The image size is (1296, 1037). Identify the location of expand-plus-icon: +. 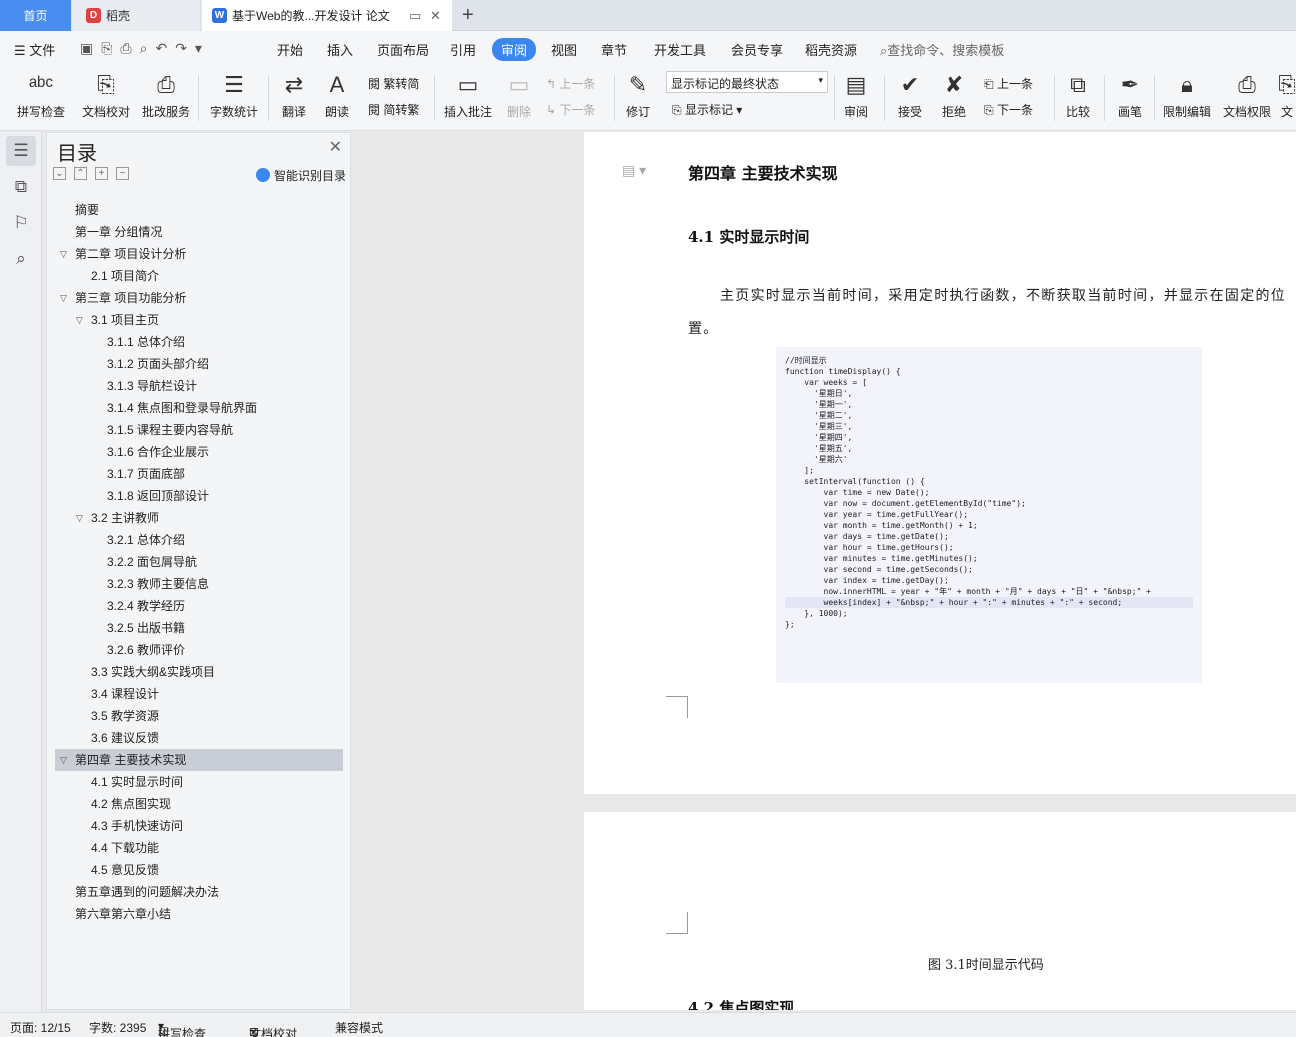
(101, 173).